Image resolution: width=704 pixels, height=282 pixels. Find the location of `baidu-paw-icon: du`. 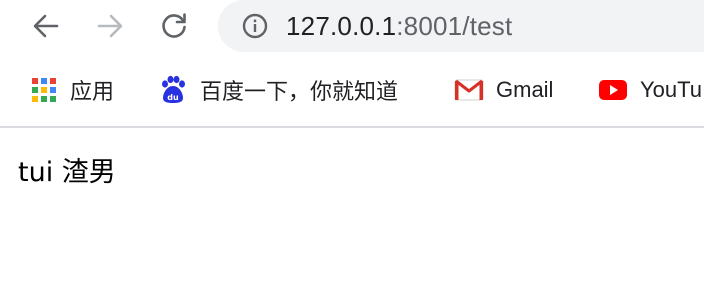

baidu-paw-icon: du is located at coordinates (173, 89).